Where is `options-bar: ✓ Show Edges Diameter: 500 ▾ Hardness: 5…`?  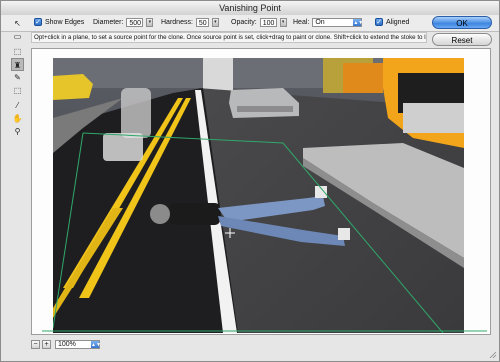 options-bar: ✓ Show Edges Diameter: 500 ▾ Hardness: 5… is located at coordinates (250, 23).